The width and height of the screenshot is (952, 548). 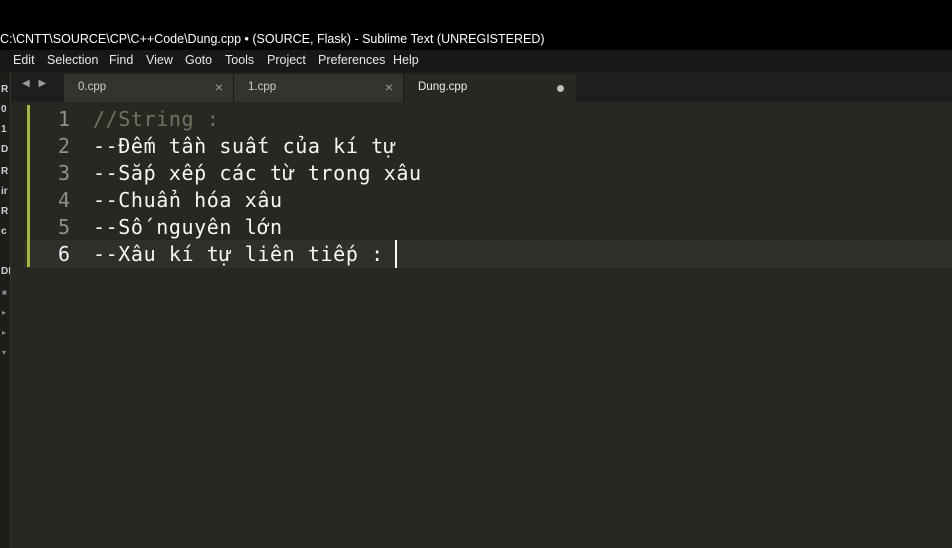 What do you see at coordinates (396, 254) in the screenshot?
I see `text-cursor` at bounding box center [396, 254].